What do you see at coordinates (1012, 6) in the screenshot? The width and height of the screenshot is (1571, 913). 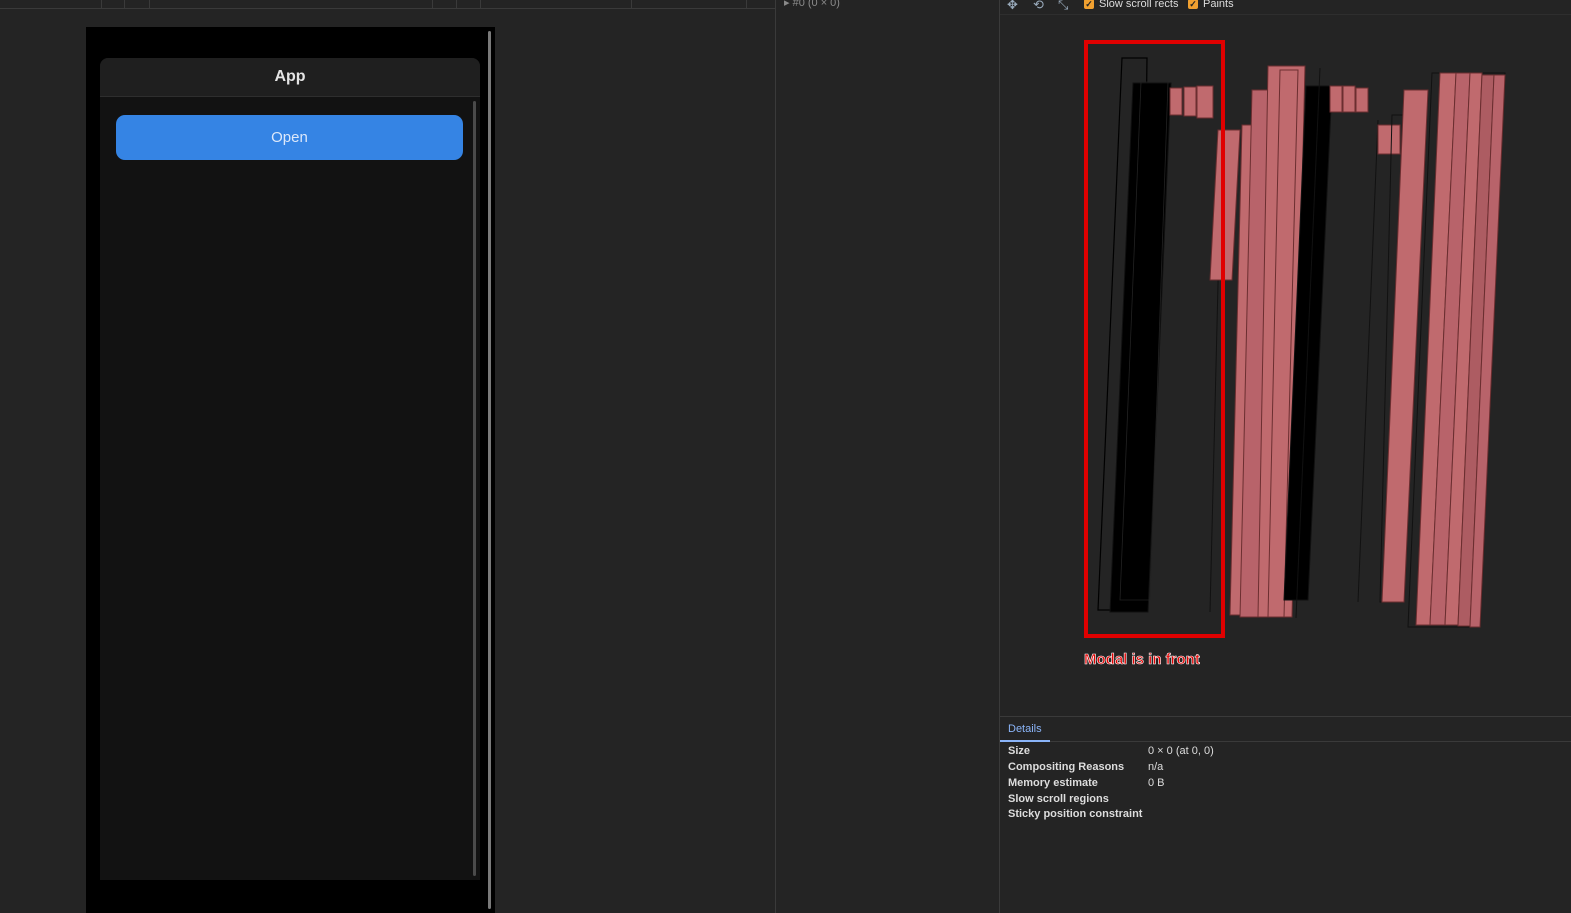 I see `pan-icon: ✥` at bounding box center [1012, 6].